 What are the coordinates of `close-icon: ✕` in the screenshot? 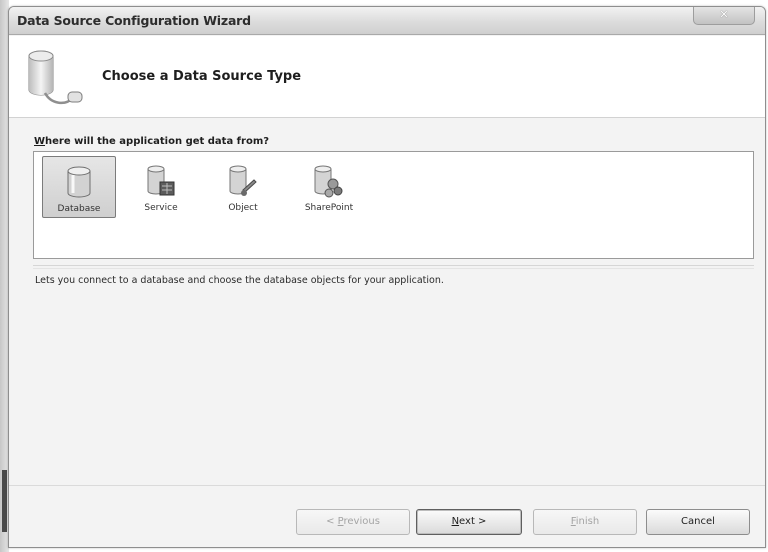 It's located at (724, 14).